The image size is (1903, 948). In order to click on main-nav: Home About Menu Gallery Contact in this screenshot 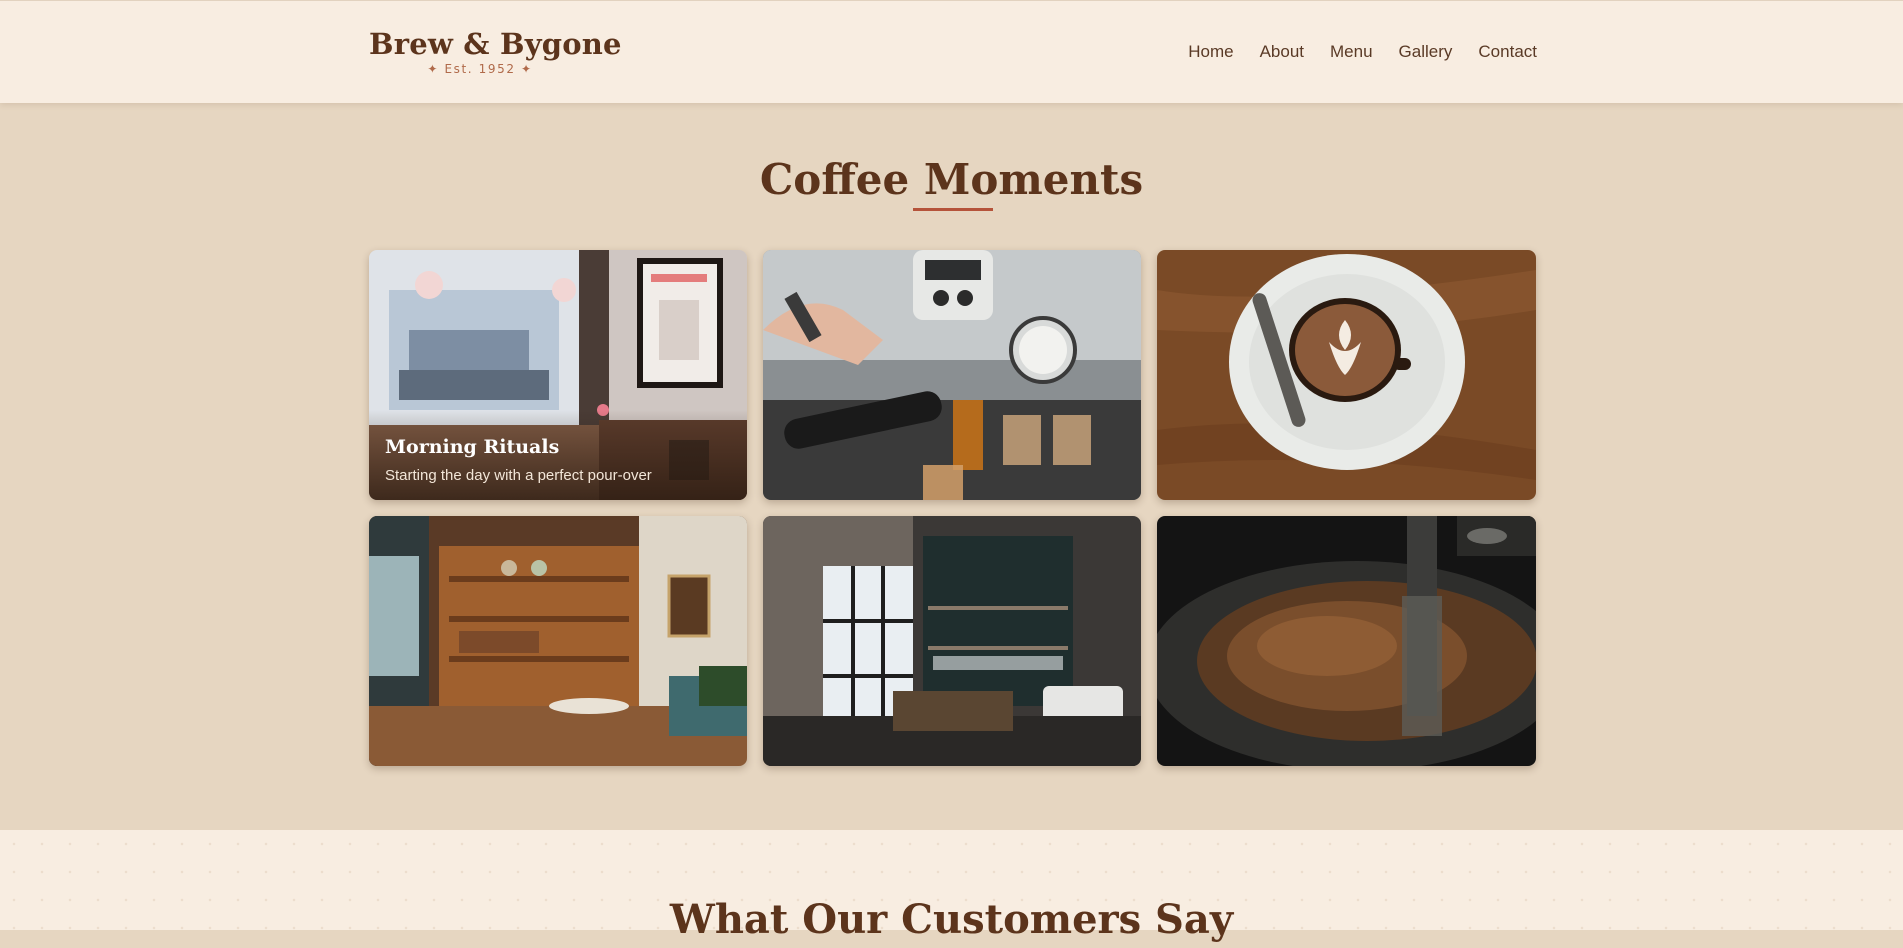, I will do `click(1362, 52)`.